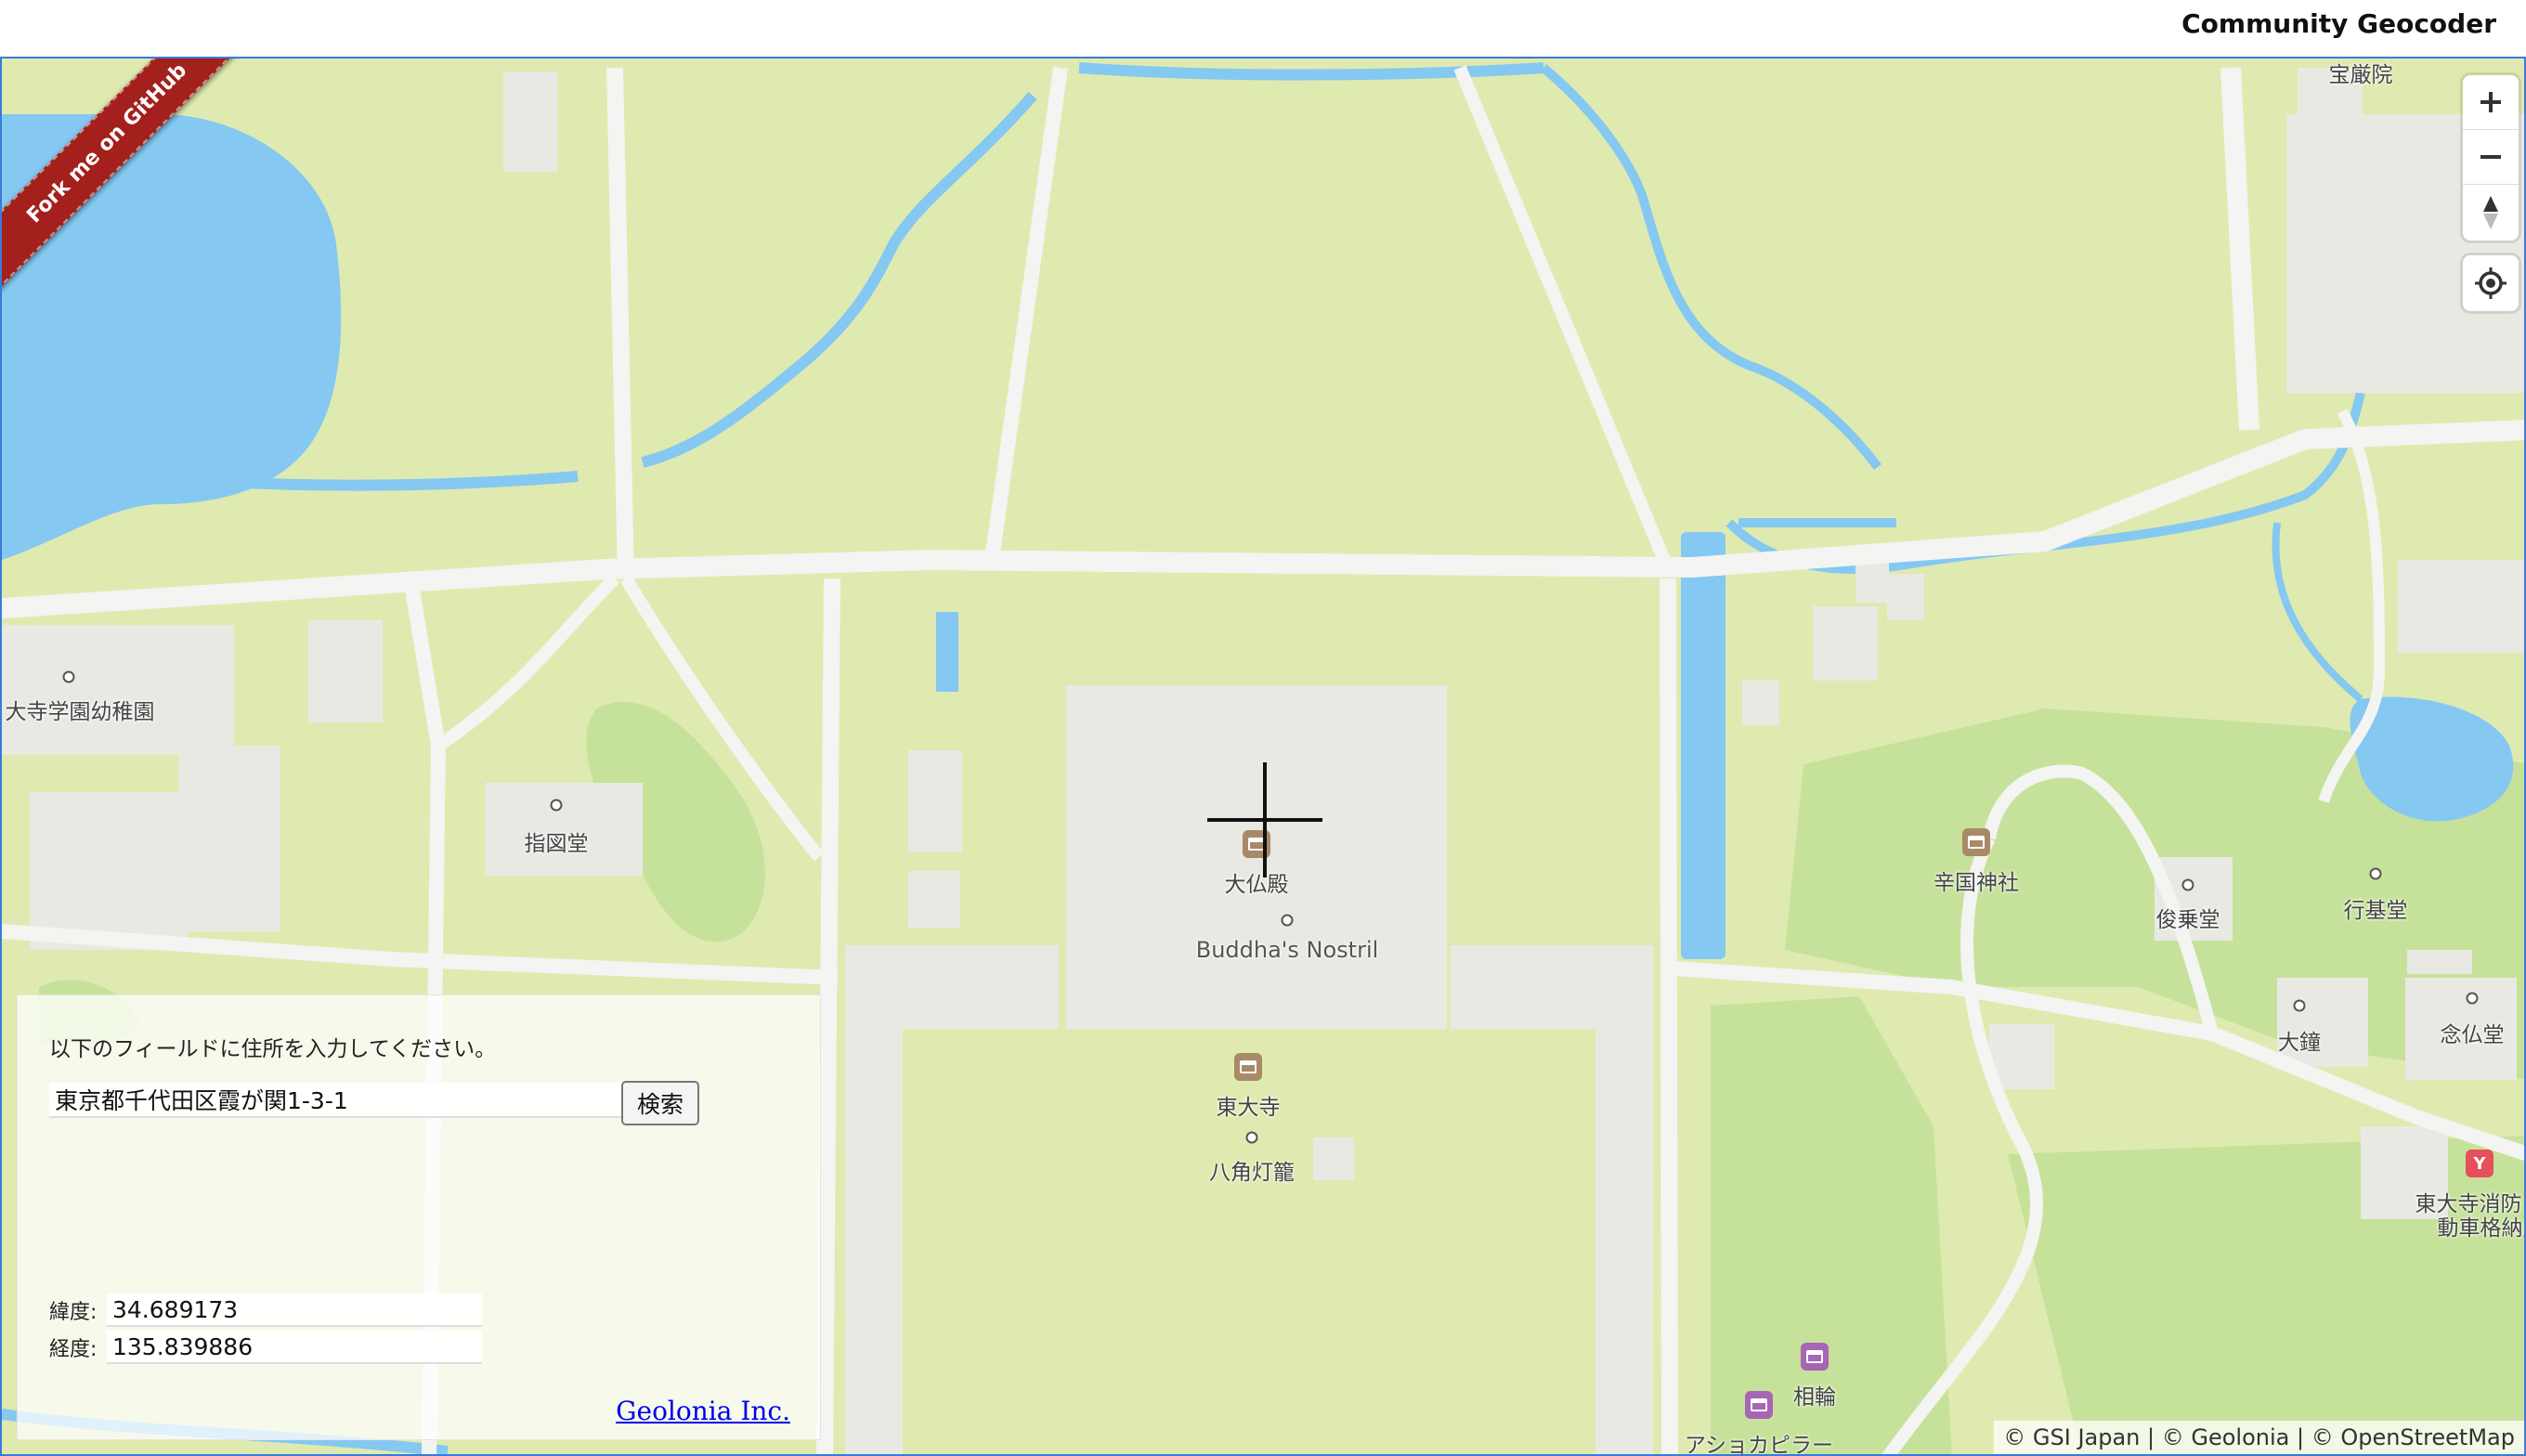 Image resolution: width=2526 pixels, height=1456 pixels. Describe the element at coordinates (1252, 1173) in the screenshot. I see `map-label-lantern: 八角灯籠` at that location.